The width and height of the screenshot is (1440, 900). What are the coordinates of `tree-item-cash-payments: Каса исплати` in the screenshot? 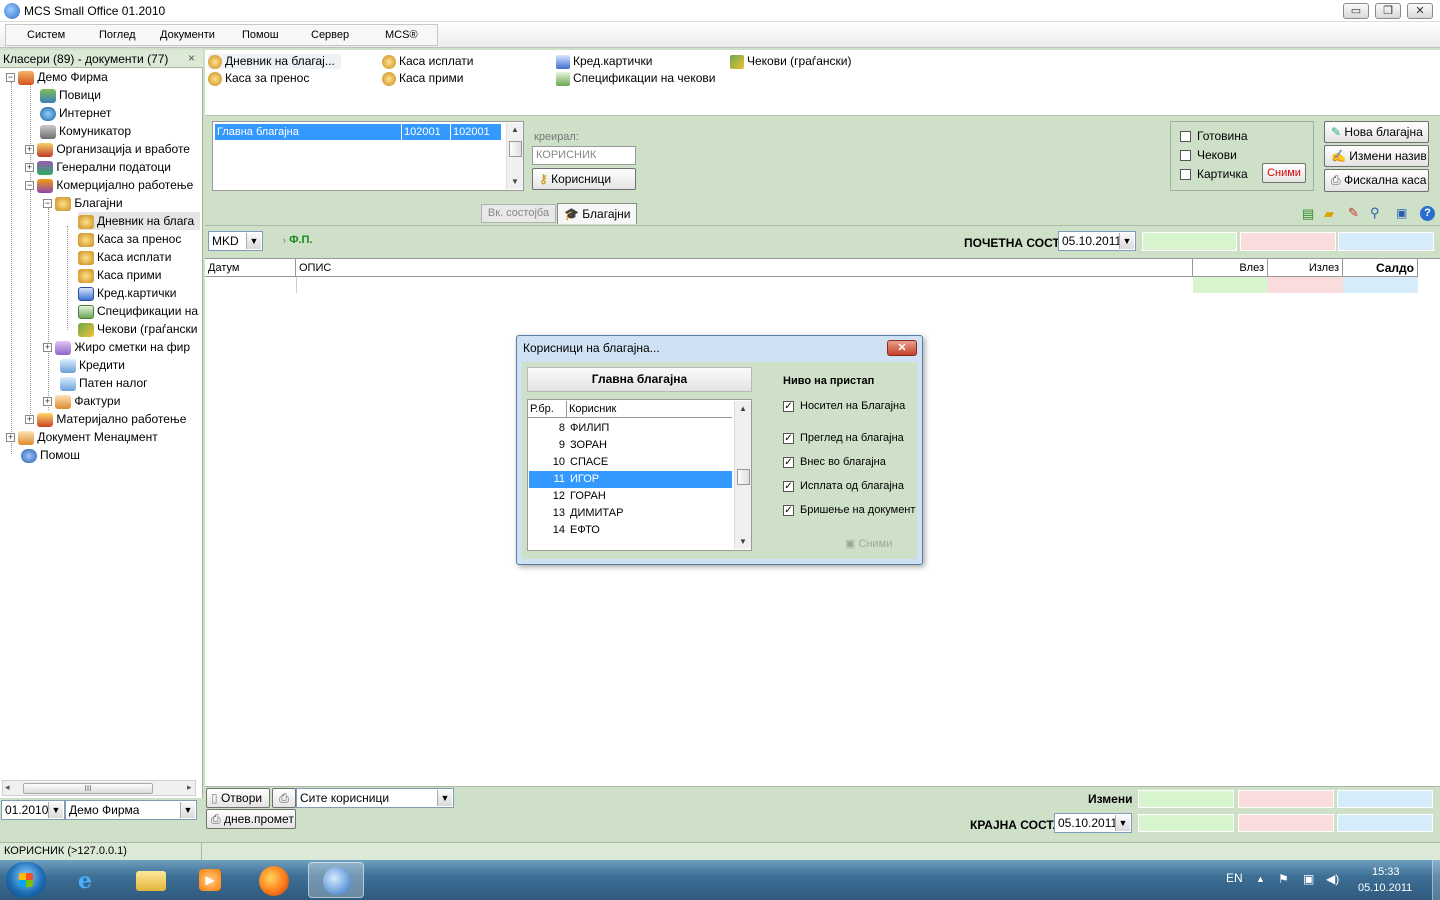 It's located at (124, 257).